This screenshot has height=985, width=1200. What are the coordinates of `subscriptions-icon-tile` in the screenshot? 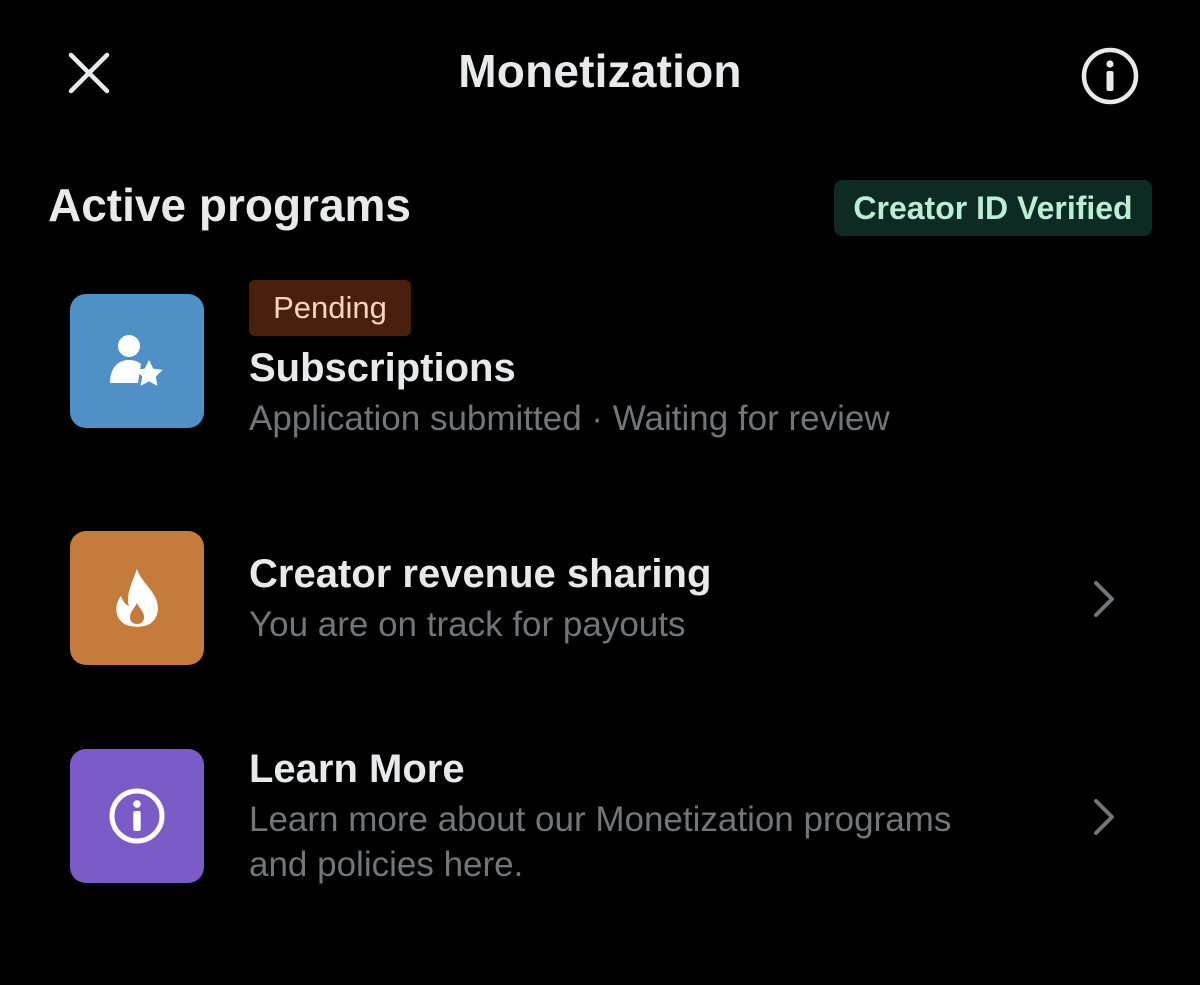 It's located at (137, 361).